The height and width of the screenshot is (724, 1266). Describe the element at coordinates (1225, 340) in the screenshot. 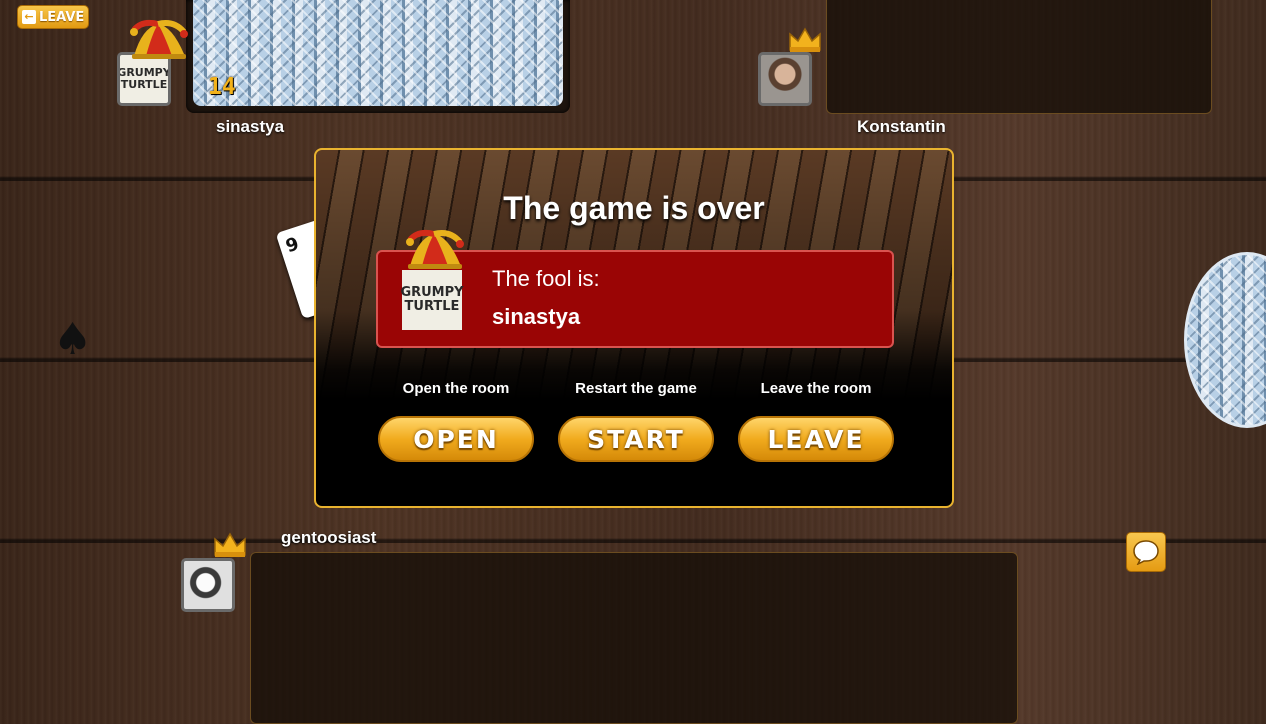

I see `deck-stack` at that location.